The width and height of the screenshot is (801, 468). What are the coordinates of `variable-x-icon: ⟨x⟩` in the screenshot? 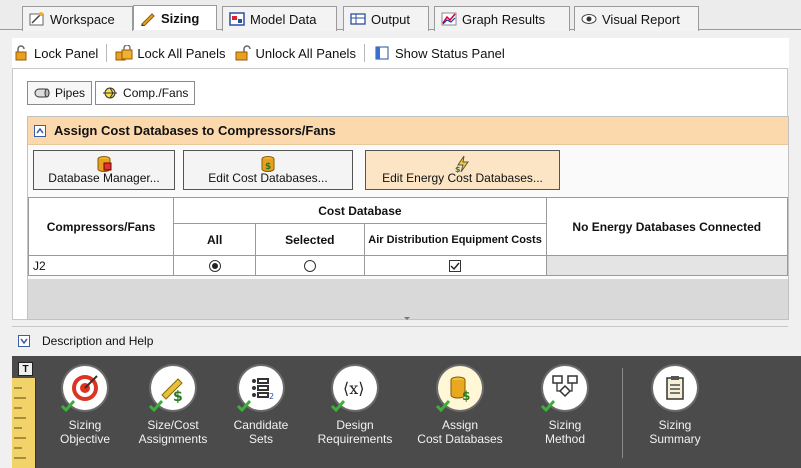 It's located at (354, 389).